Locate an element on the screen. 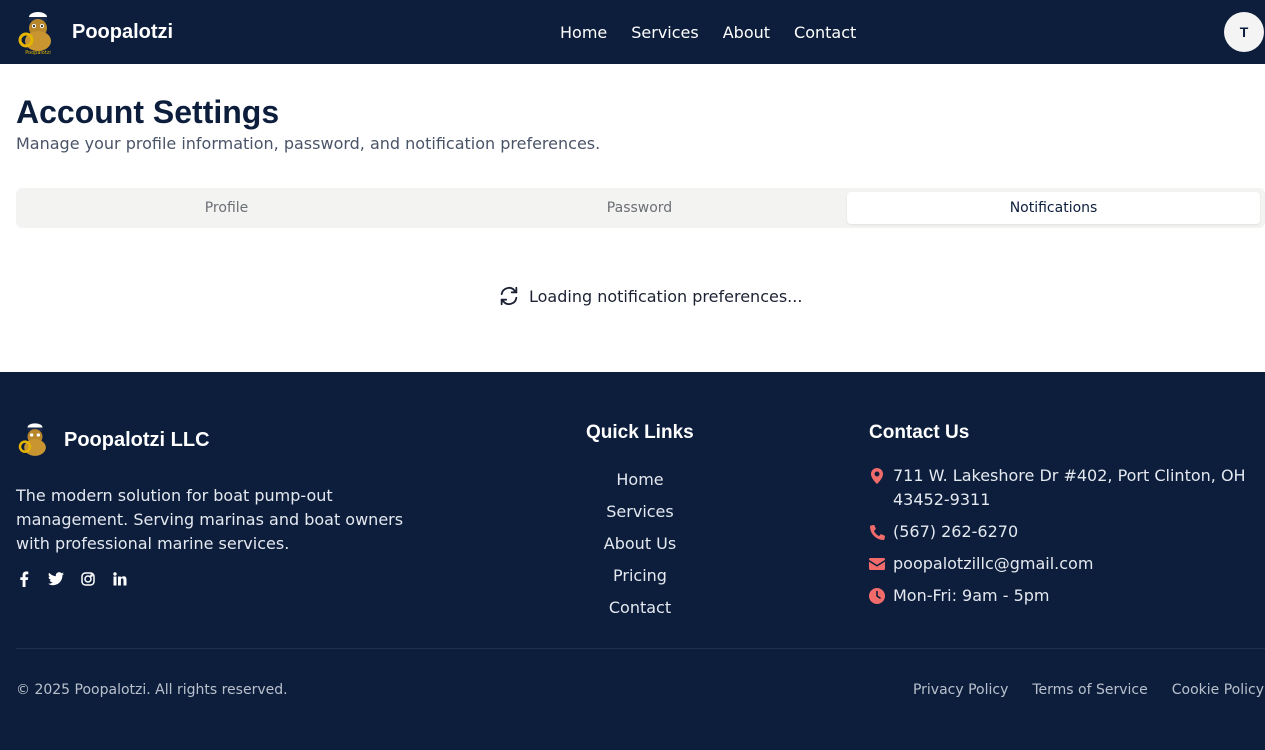  quick-links-title: Quick Links is located at coordinates (640, 432).